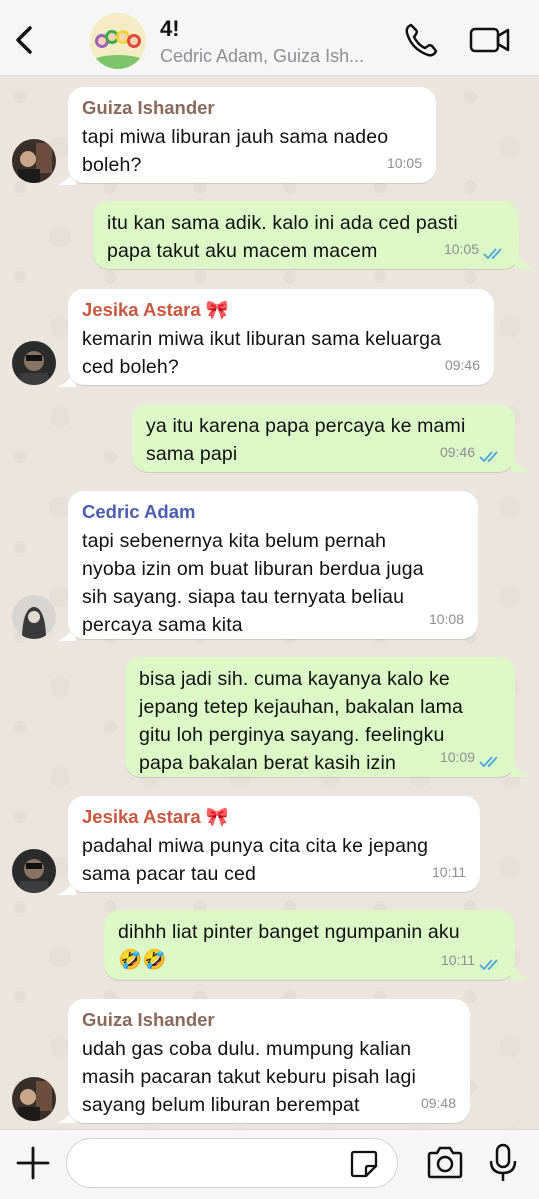 The width and height of the screenshot is (539, 1199). I want to click on message-time: 10:09, so click(457, 757).